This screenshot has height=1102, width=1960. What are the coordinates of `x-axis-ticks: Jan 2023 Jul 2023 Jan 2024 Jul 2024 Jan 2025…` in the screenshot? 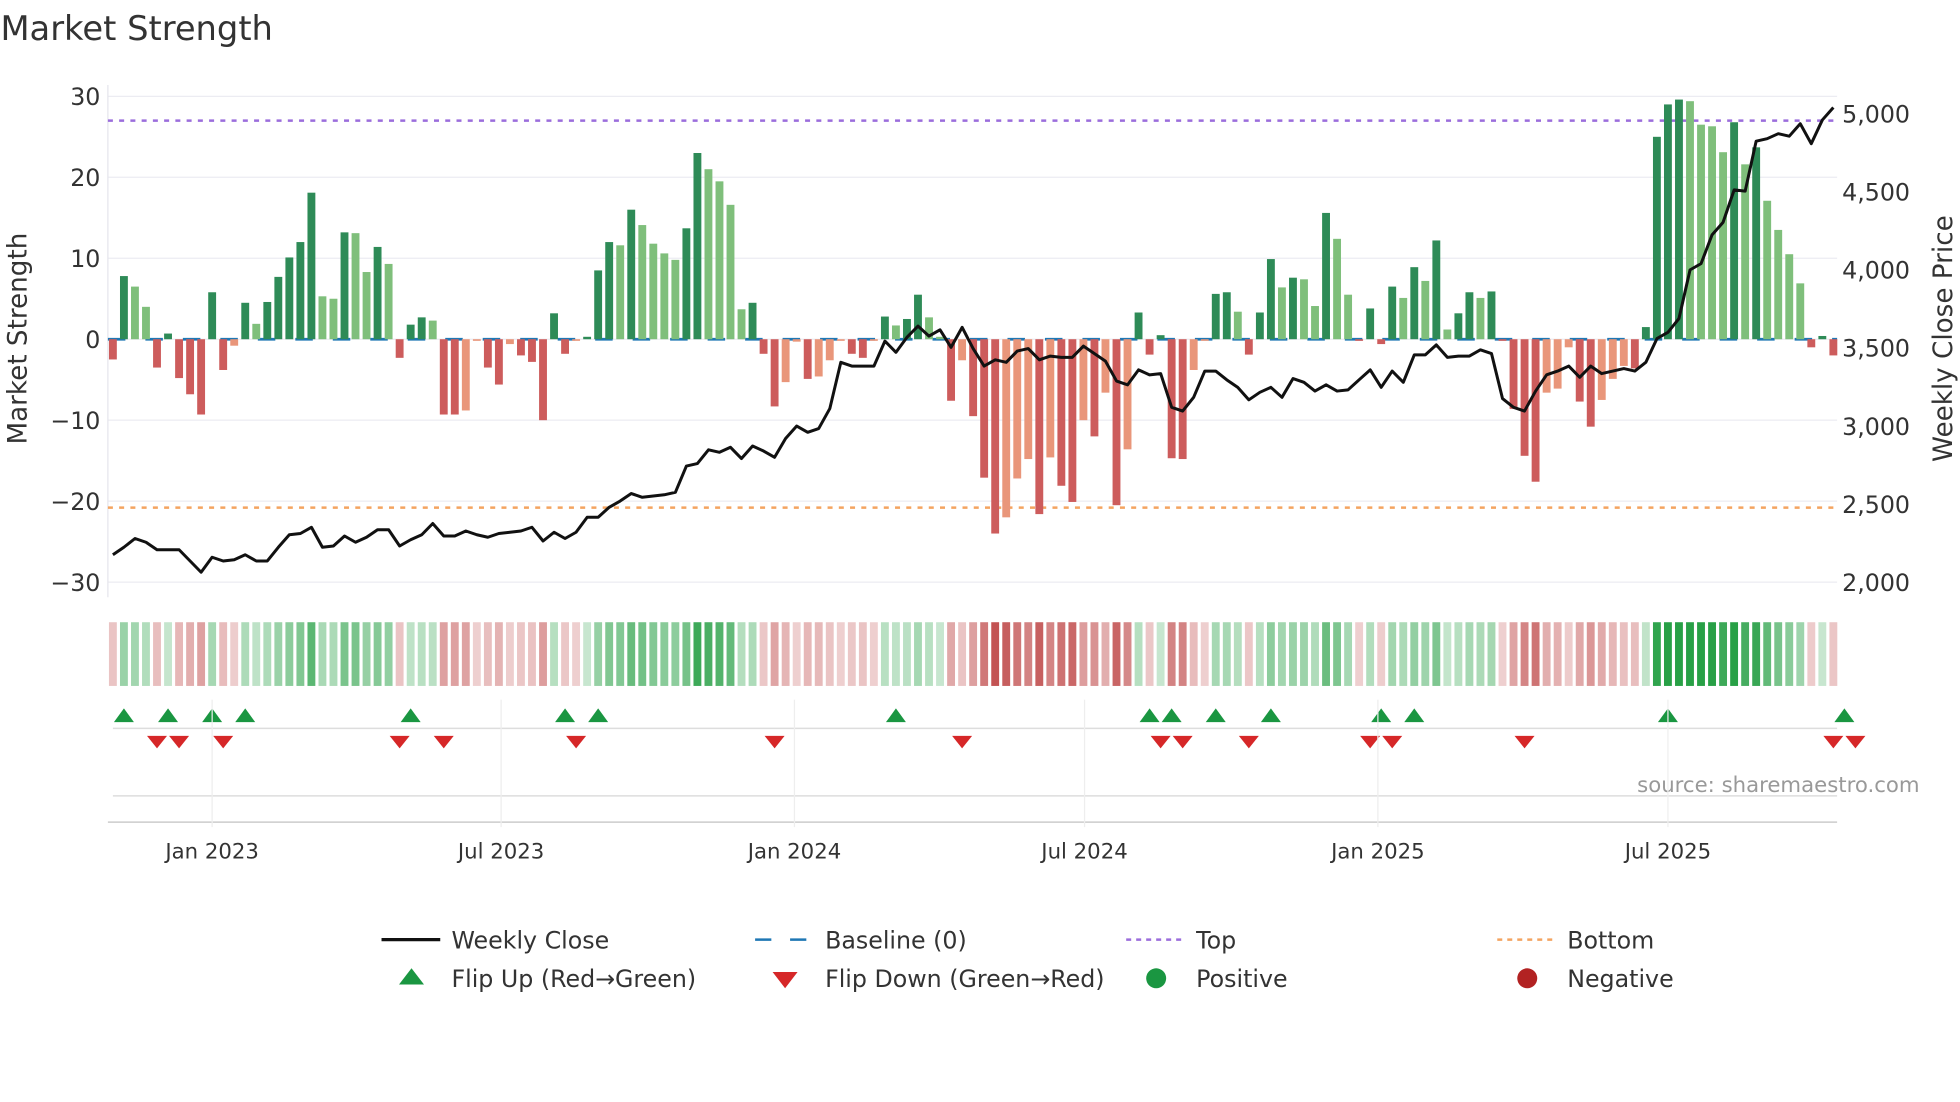 It's located at (937, 781).